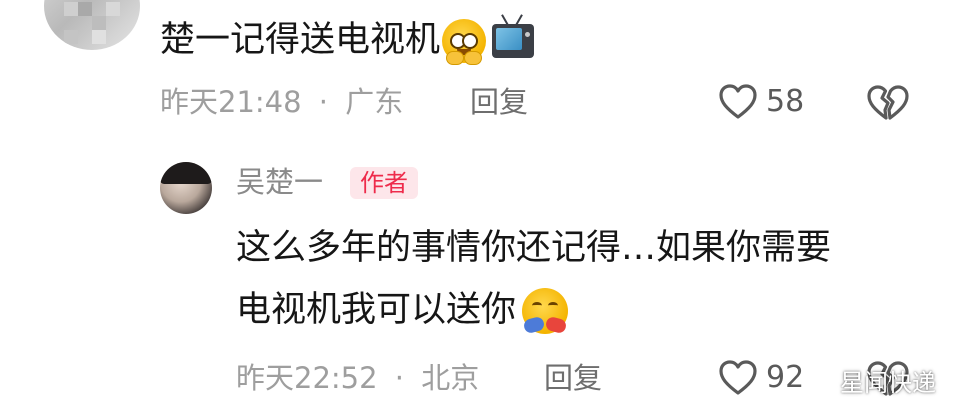  What do you see at coordinates (785, 377) in the screenshot?
I see `like-count: 92` at bounding box center [785, 377].